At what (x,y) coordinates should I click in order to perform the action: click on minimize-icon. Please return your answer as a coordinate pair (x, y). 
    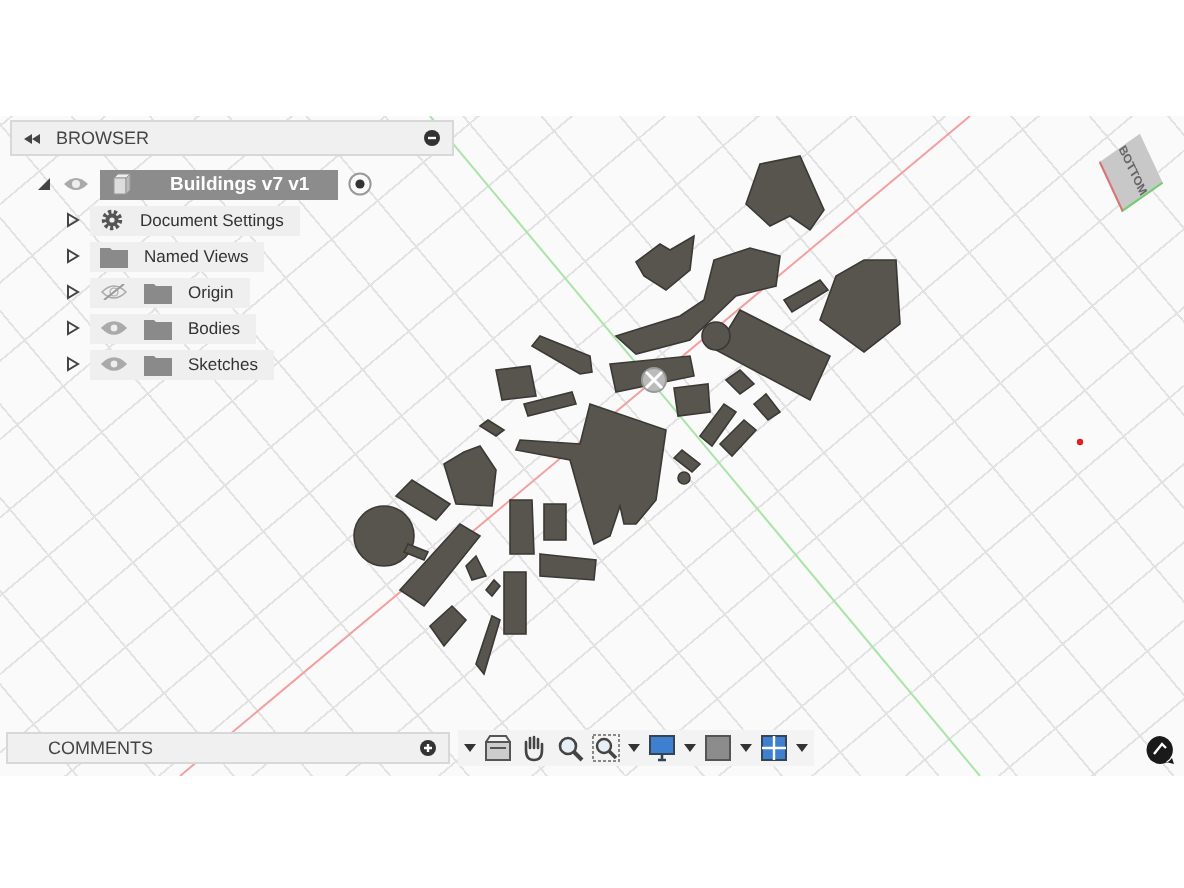
    Looking at the image, I should click on (432, 138).